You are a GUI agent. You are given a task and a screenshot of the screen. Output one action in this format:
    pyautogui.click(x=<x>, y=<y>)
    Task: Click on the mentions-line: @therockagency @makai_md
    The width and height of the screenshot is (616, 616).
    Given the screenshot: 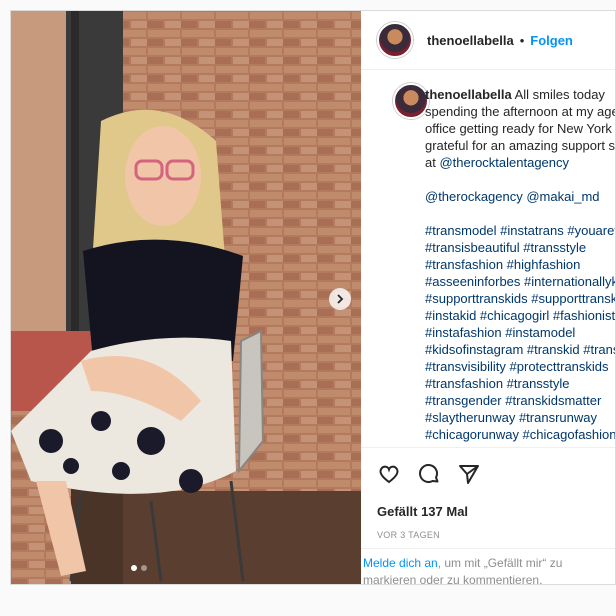 What is the action you would take?
    pyautogui.click(x=520, y=196)
    